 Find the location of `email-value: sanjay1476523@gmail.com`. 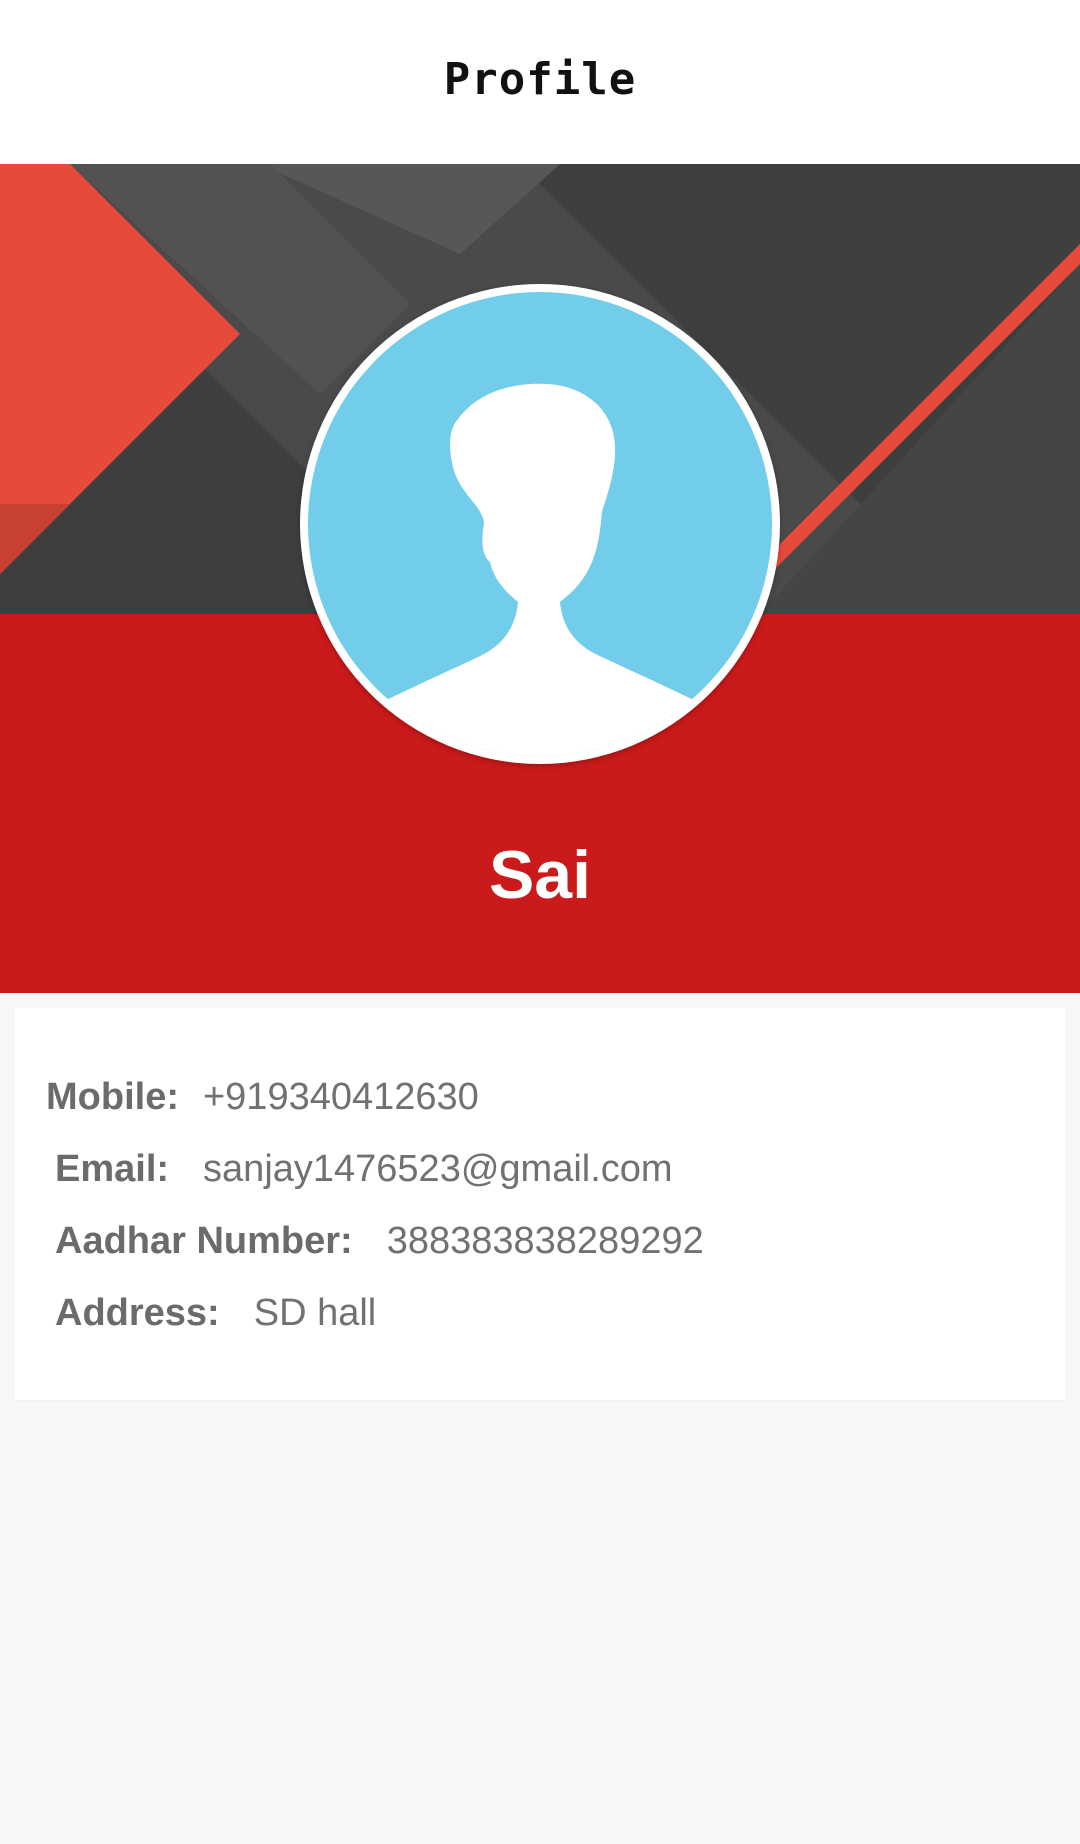

email-value: sanjay1476523@gmail.com is located at coordinates (438, 1169).